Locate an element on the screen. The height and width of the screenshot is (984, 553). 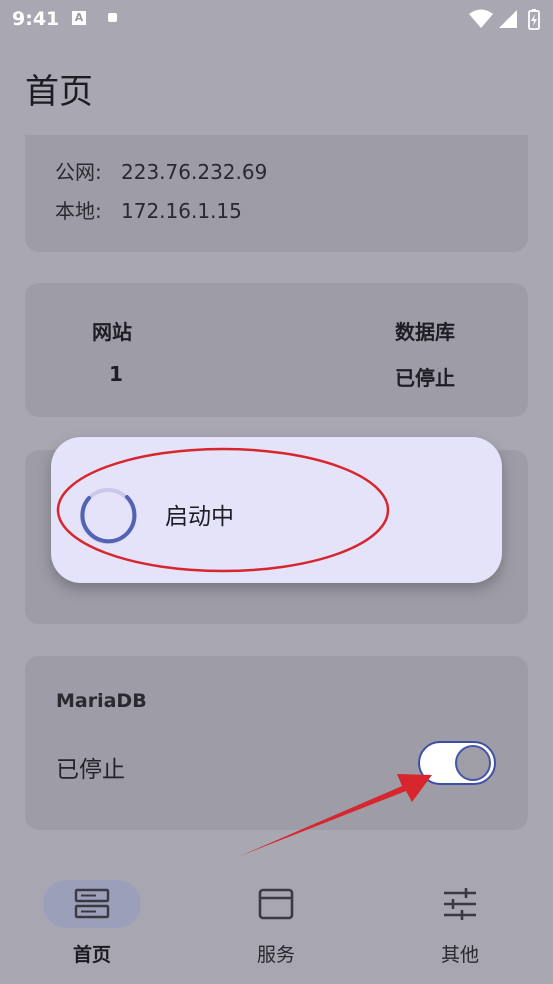
a-notification-icon: A is located at coordinates (79, 18).